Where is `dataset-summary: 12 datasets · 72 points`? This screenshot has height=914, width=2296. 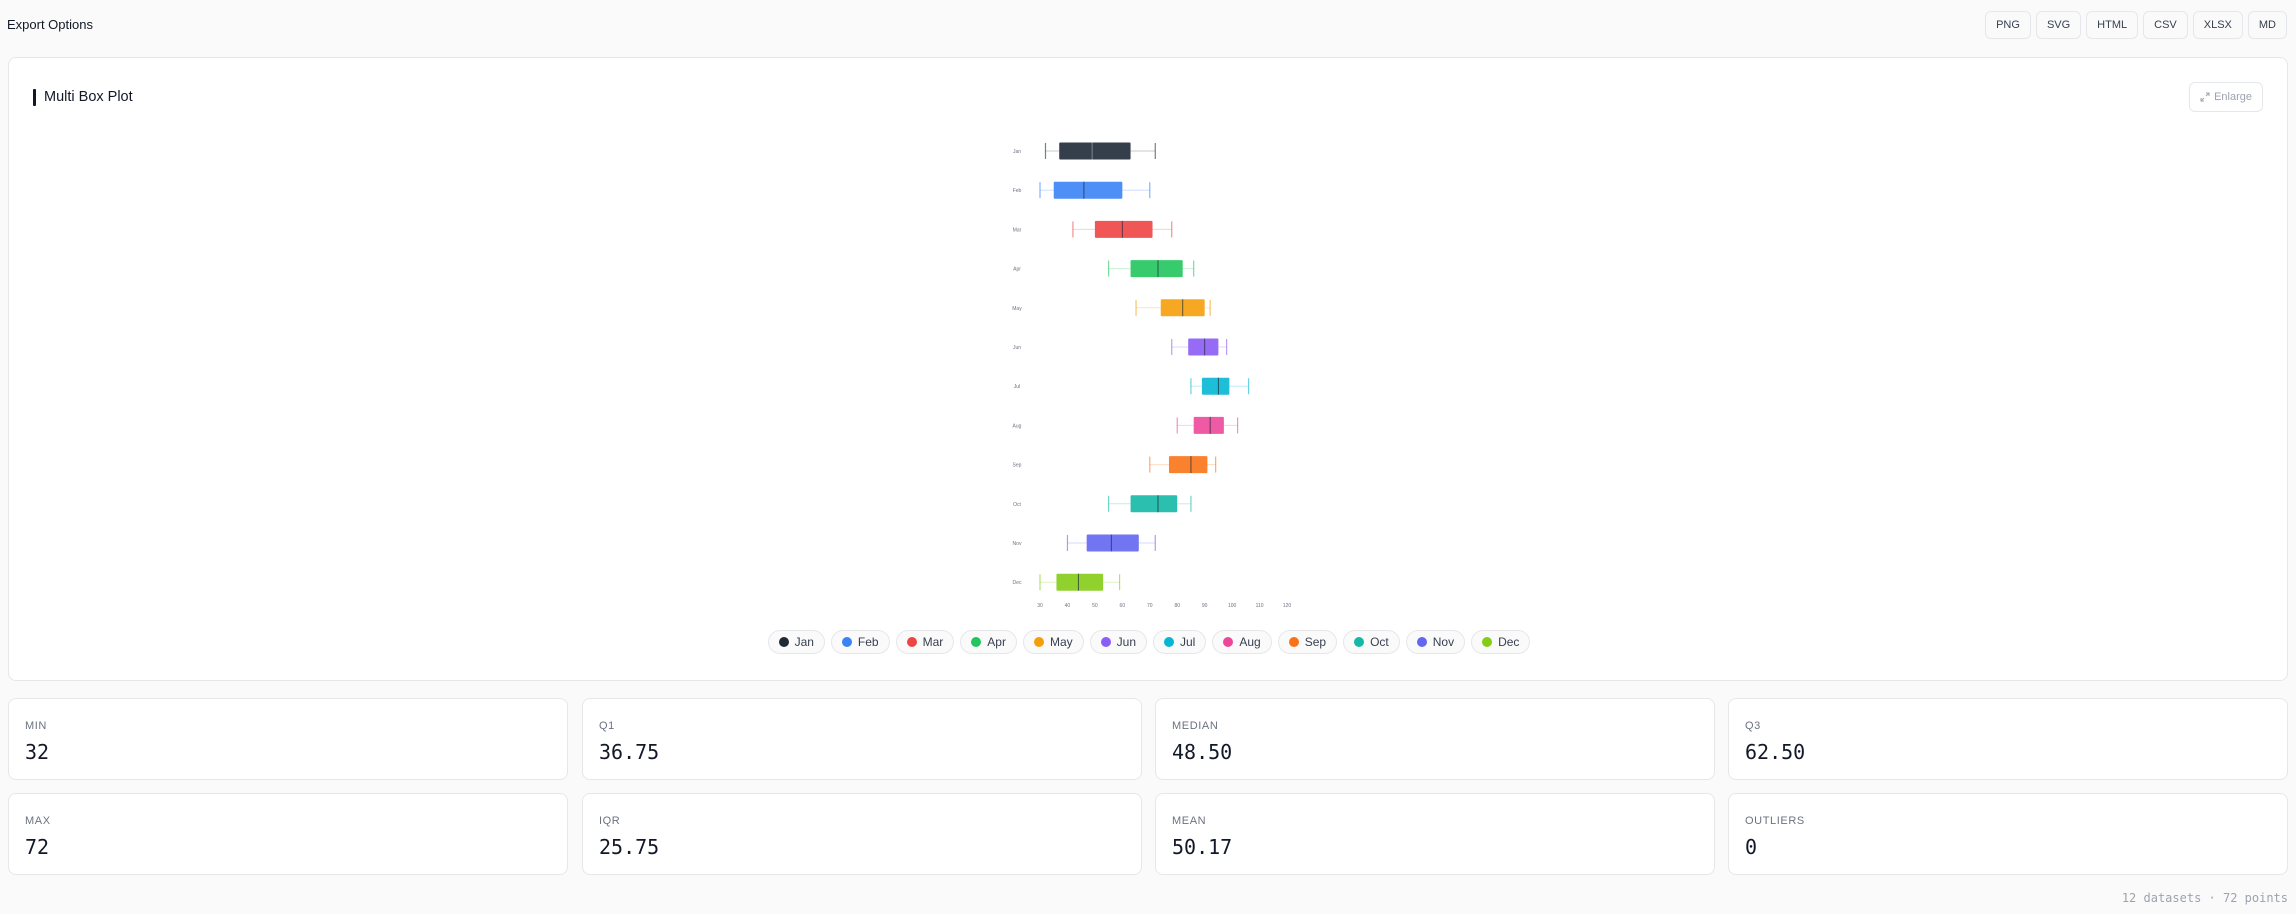 dataset-summary: 12 datasets · 72 points is located at coordinates (2204, 898).